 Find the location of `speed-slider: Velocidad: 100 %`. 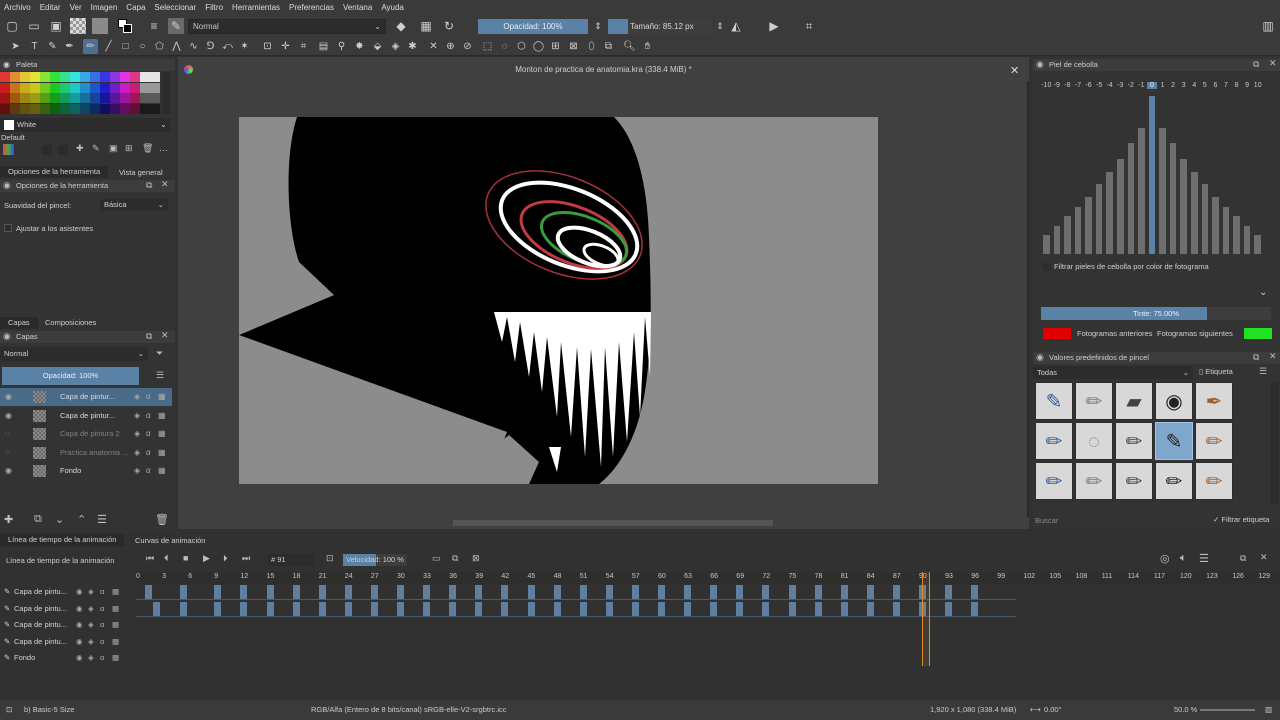

speed-slider: Velocidad: 100 % is located at coordinates (375, 560).